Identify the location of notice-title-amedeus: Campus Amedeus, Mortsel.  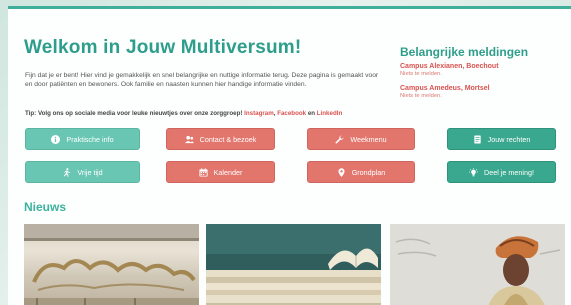
(485, 88).